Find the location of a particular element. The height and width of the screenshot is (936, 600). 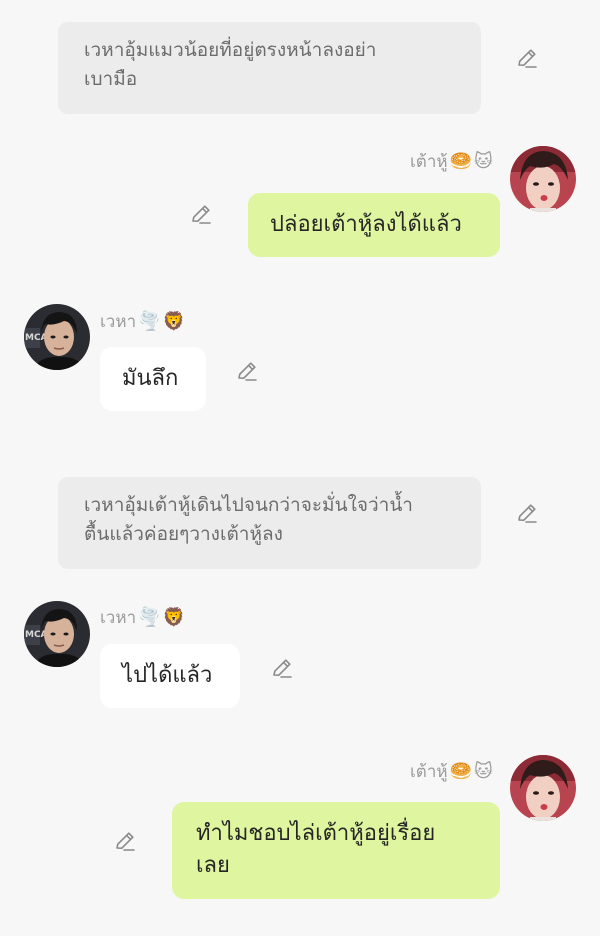

message-text-line: เลย is located at coordinates (213, 865).